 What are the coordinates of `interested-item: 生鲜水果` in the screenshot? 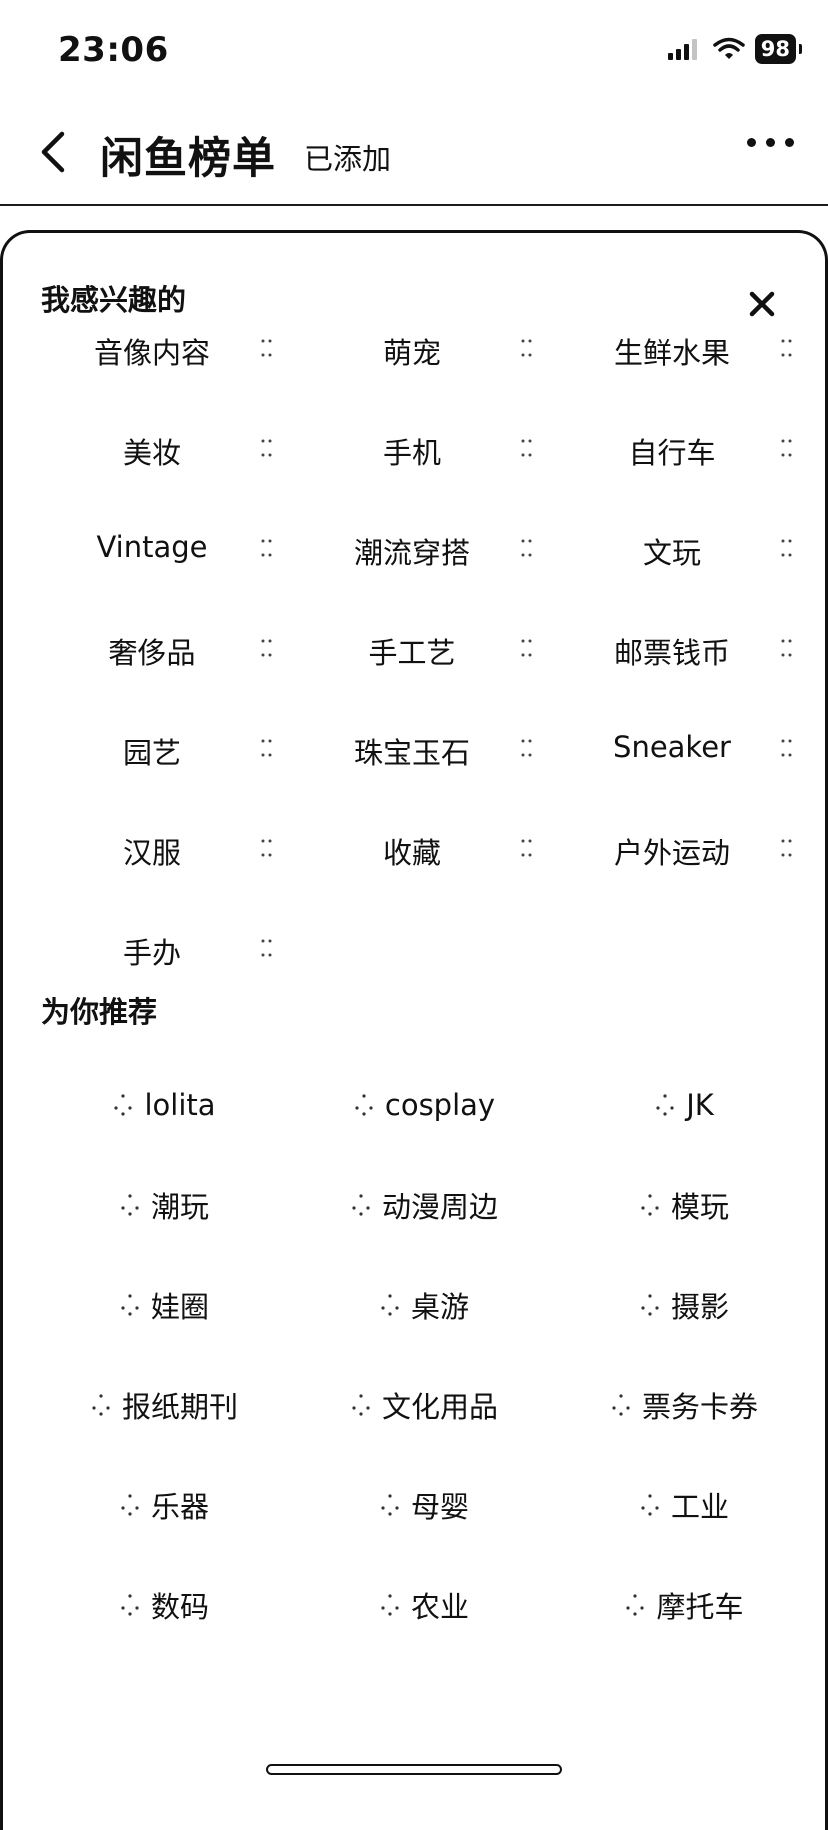 It's located at (683, 348).